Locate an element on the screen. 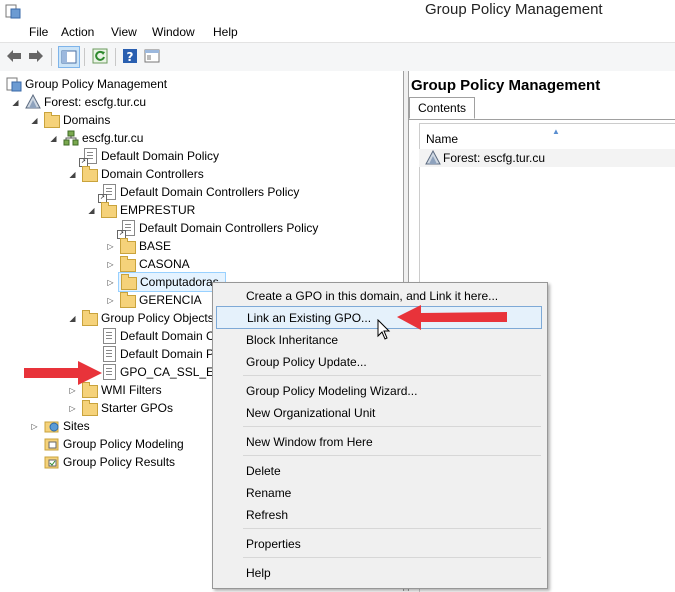  tree-label: Default Domain C is located at coordinates (167, 336).